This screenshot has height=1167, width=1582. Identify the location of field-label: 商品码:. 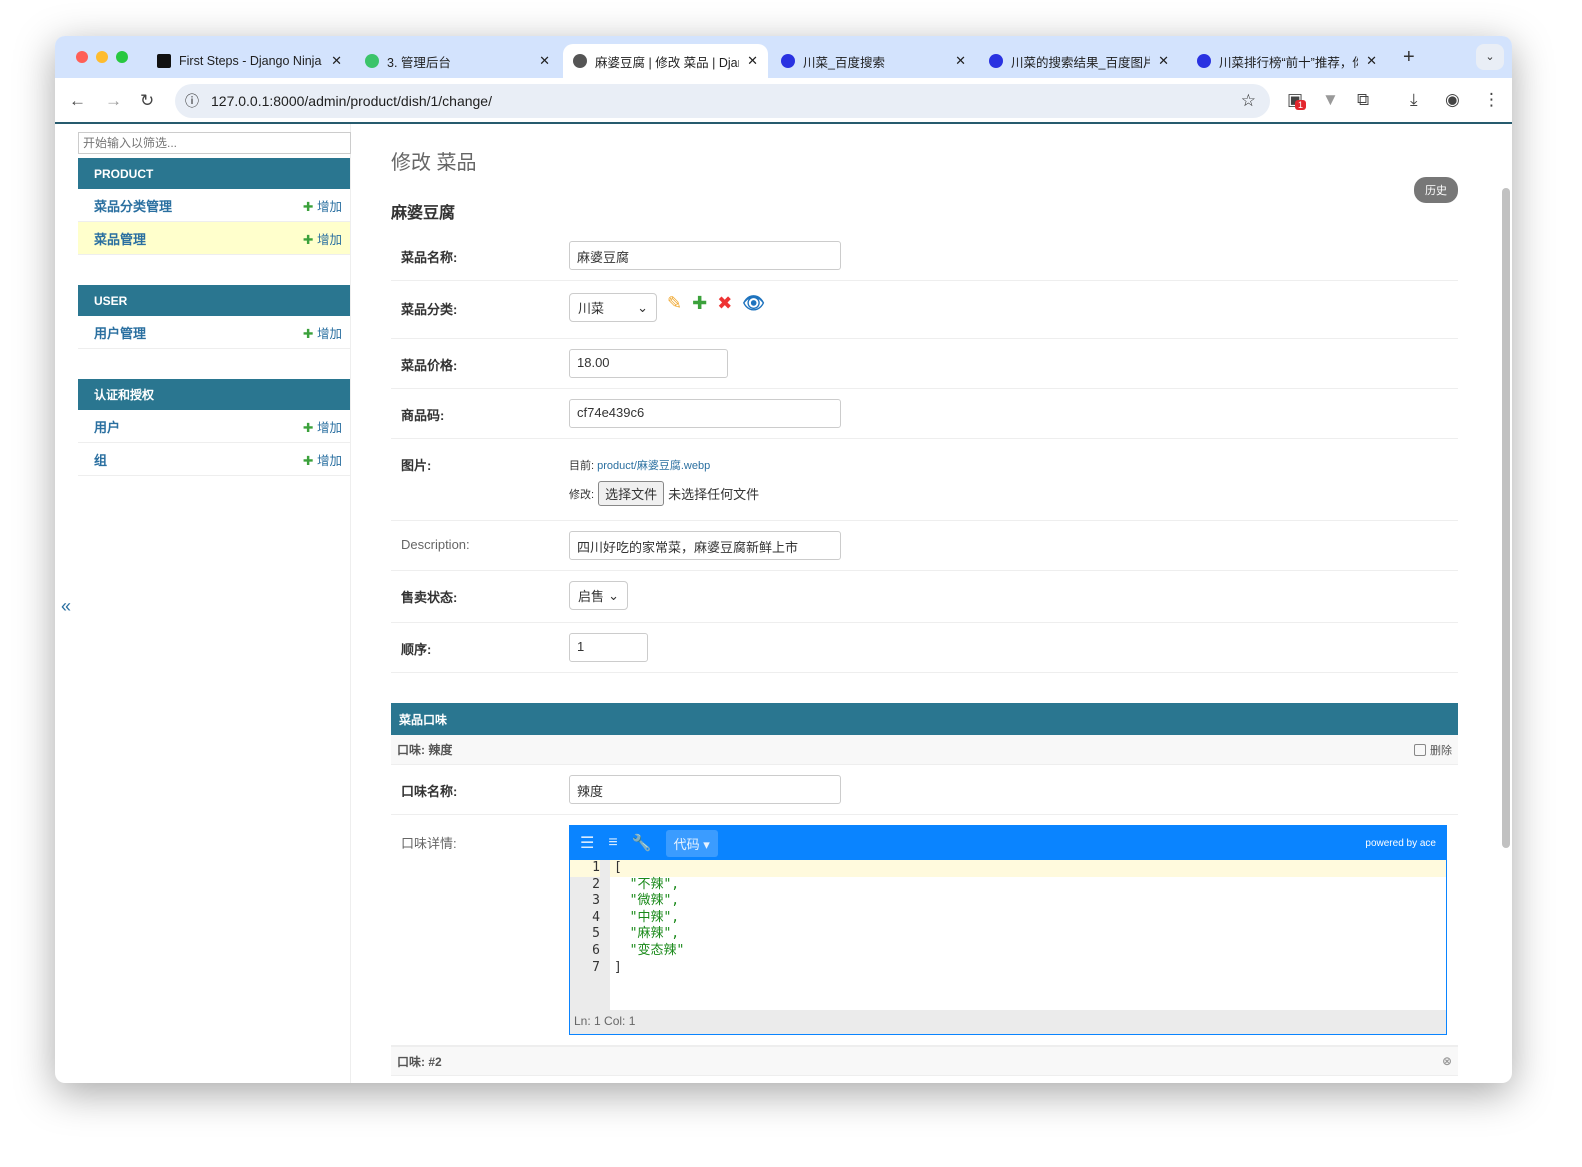
(423, 415).